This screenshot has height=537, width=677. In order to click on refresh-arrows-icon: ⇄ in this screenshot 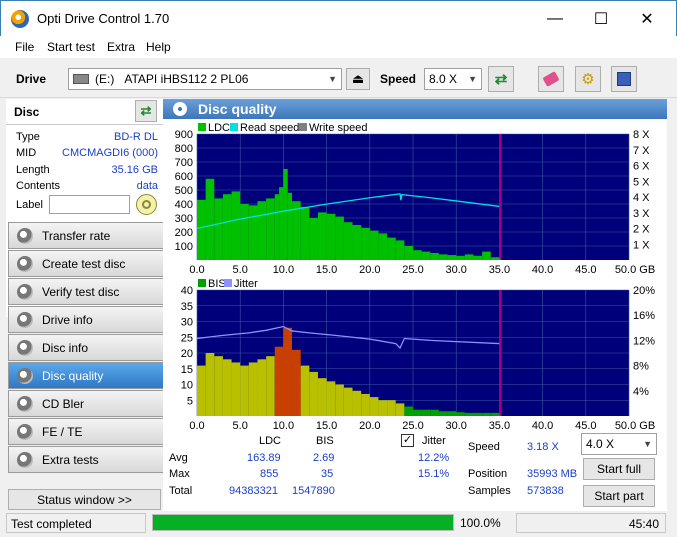, I will do `click(146, 110)`.